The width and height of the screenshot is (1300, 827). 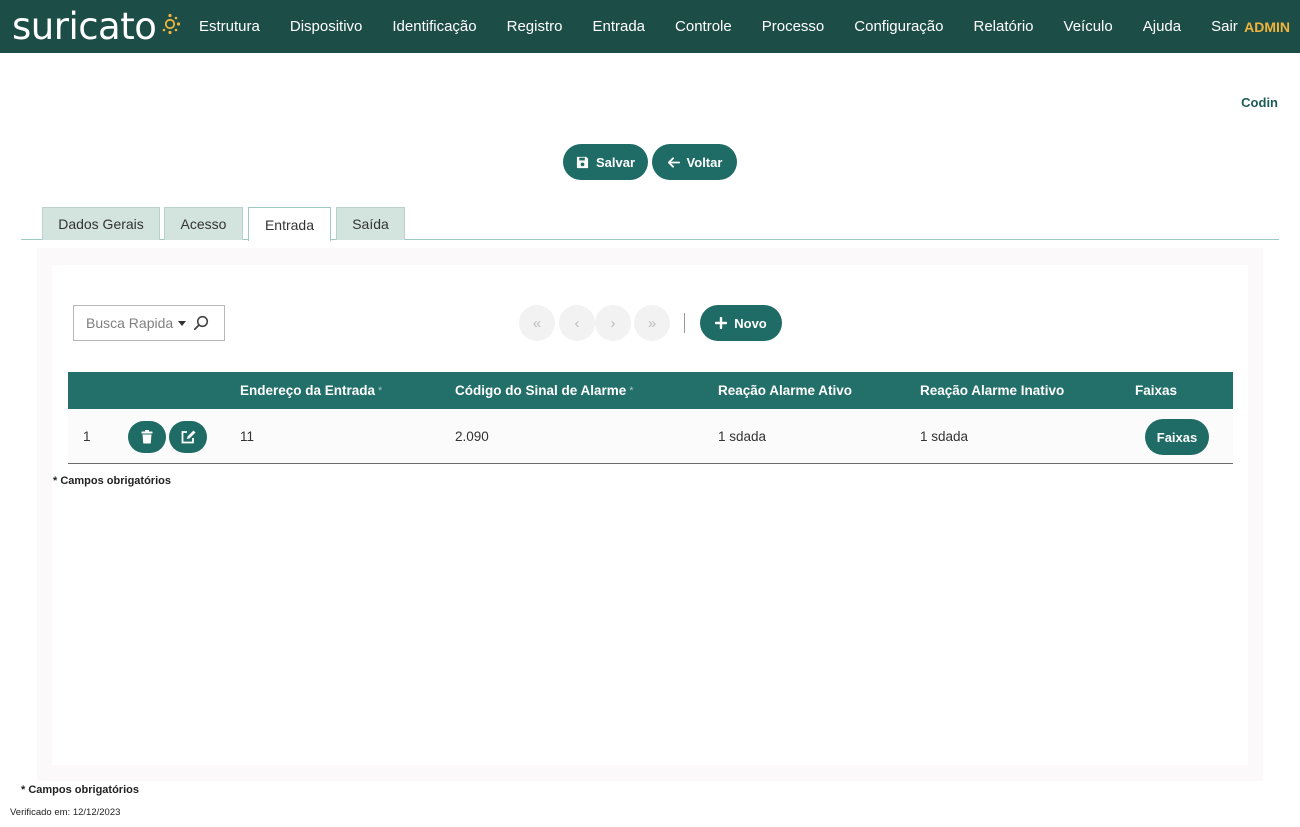 What do you see at coordinates (704, 162) in the screenshot?
I see `back-button-label: Voltar` at bounding box center [704, 162].